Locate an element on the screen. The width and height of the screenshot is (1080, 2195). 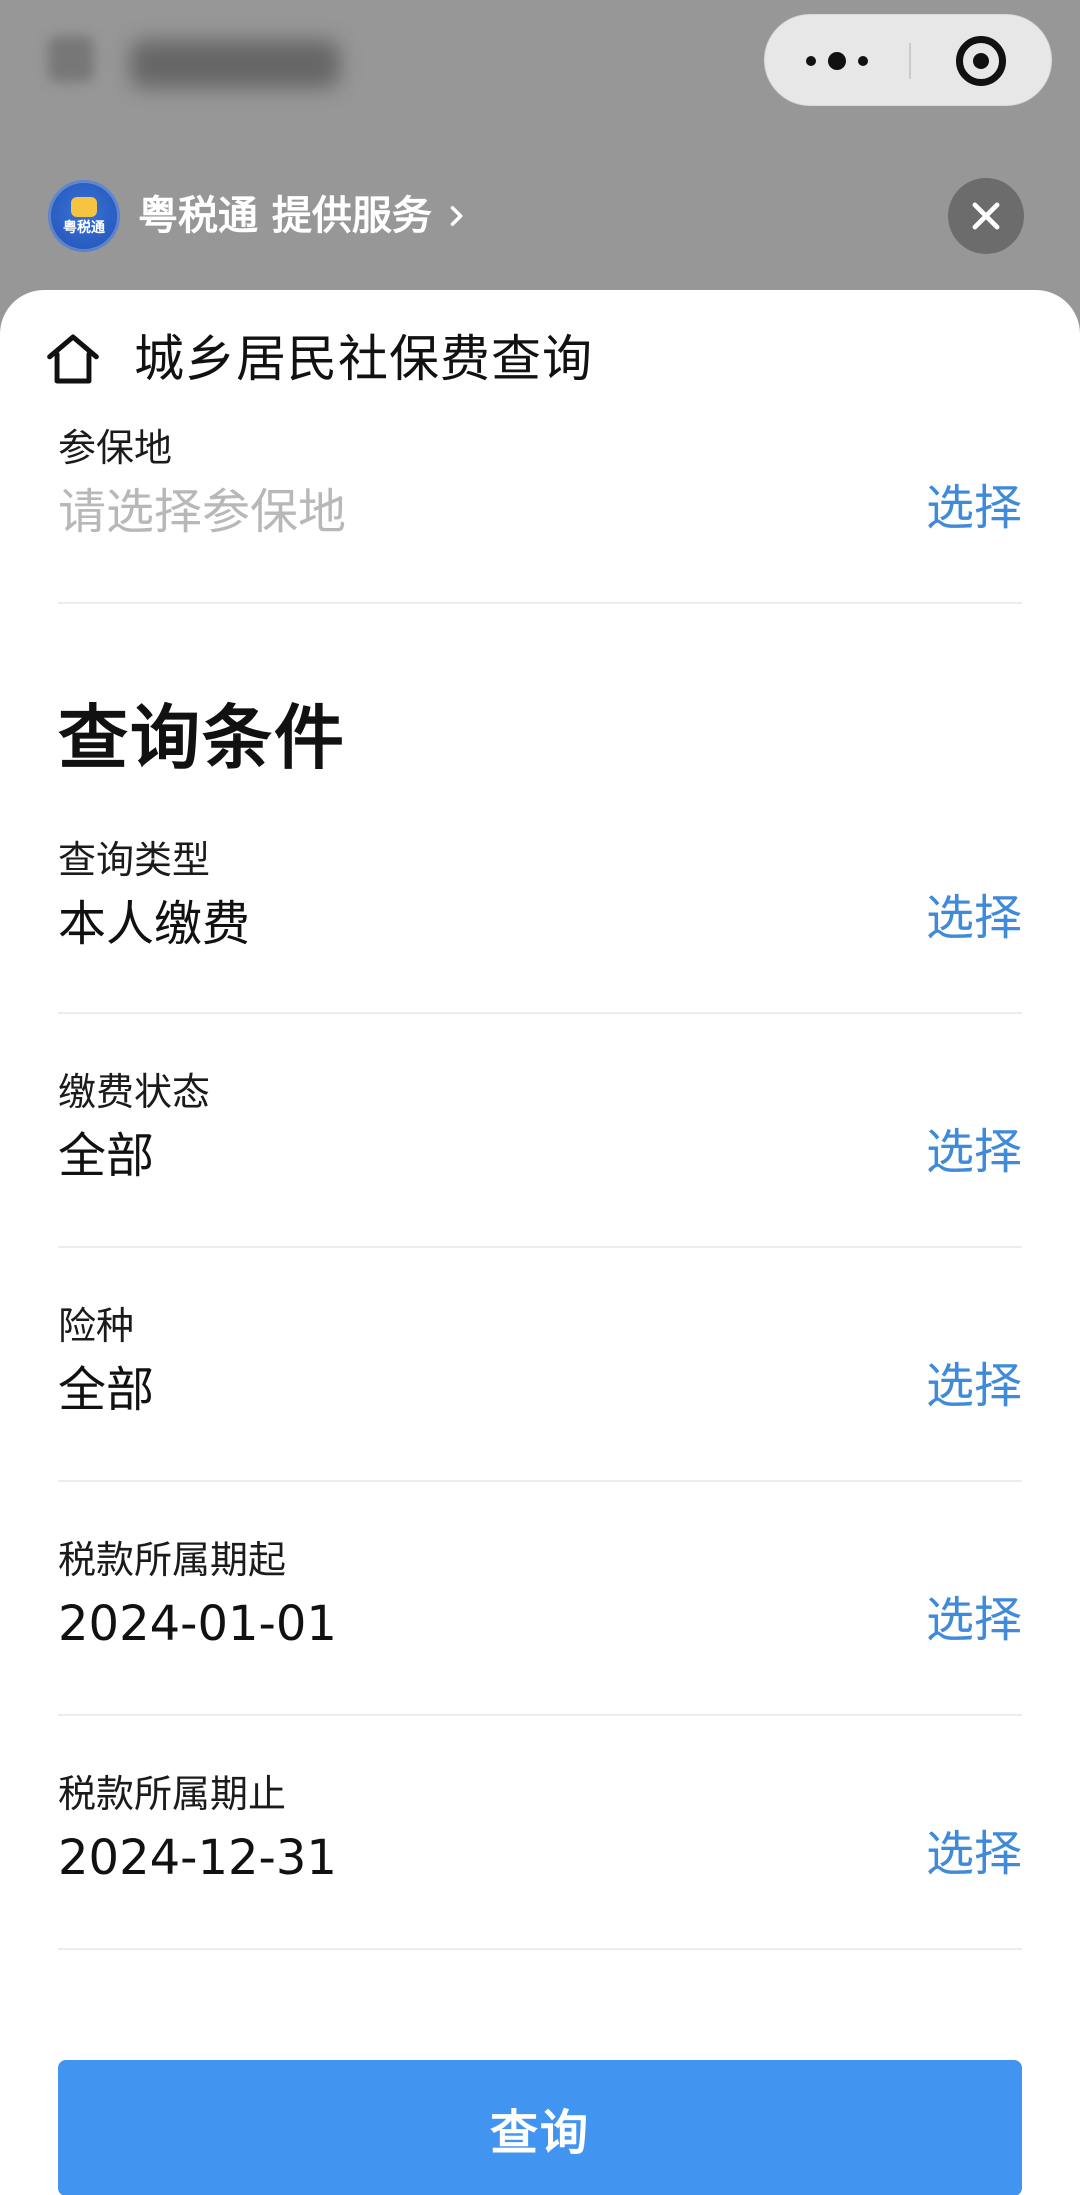
select-insurance-type-button: 选择 is located at coordinates (974, 1386).